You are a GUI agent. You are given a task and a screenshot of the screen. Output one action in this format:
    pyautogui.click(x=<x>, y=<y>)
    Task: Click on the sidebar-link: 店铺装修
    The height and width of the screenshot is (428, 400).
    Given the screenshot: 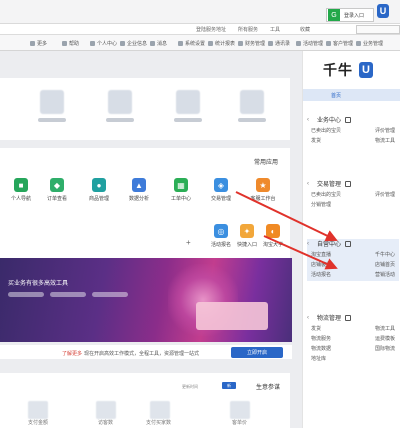 What is the action you would take?
    pyautogui.click(x=332, y=264)
    